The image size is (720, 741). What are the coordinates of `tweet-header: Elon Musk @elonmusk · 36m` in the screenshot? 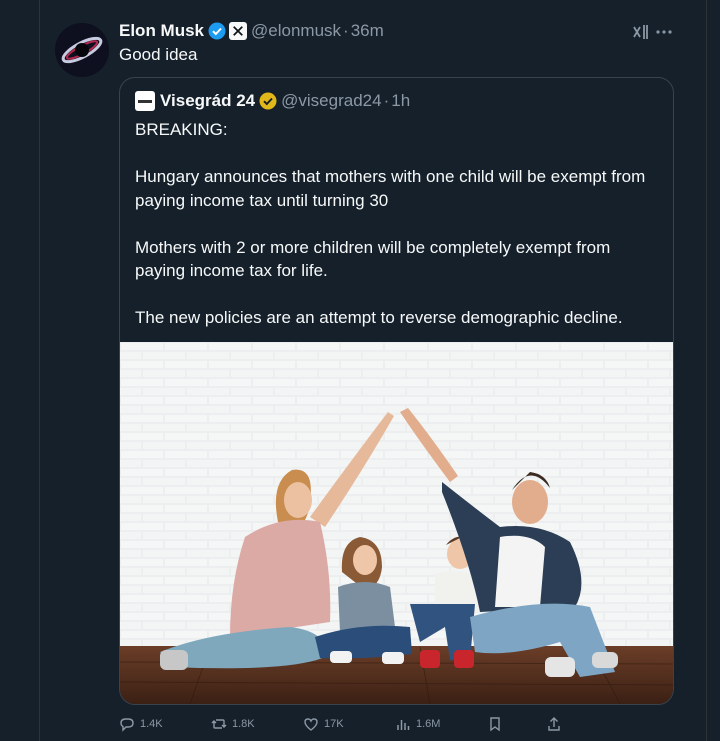 It's located at (251, 31).